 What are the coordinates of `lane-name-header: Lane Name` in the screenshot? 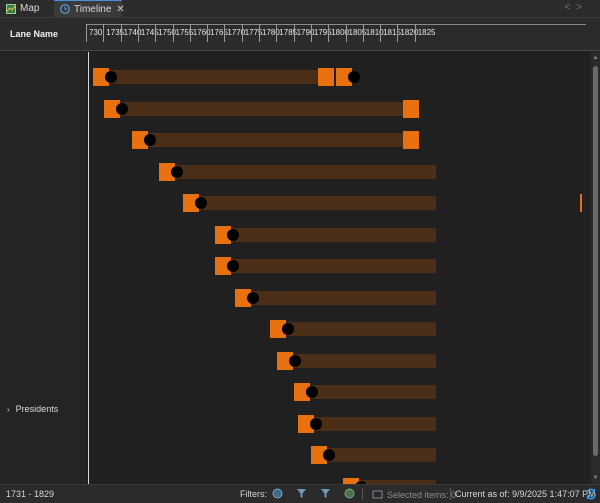 It's located at (34, 34).